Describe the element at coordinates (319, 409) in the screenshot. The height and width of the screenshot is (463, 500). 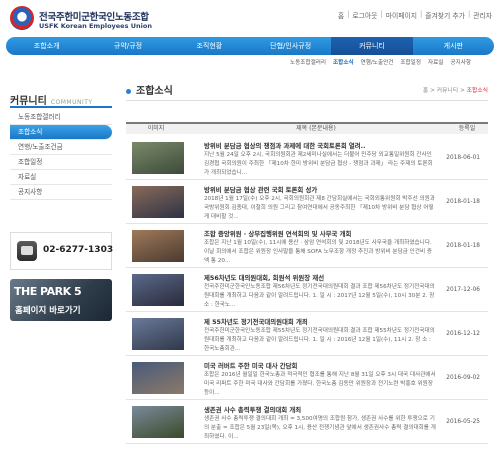
I see `row-title: 생존권 사수 총력투쟁 결의대회 개최` at that location.